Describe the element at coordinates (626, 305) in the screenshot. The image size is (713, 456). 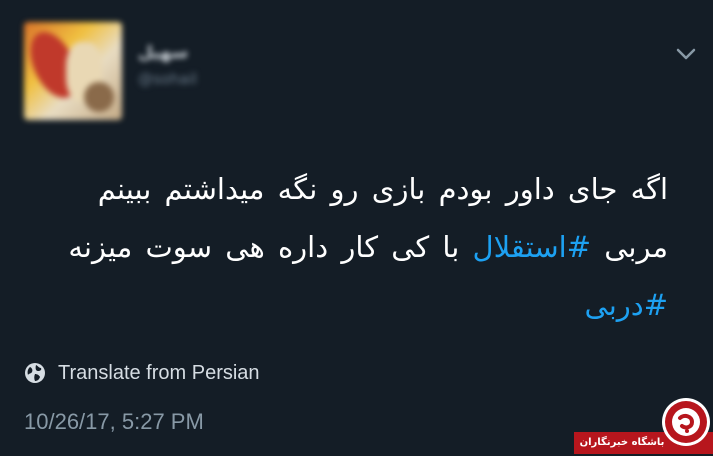
I see `hashtag-derby-link: #دربی` at that location.